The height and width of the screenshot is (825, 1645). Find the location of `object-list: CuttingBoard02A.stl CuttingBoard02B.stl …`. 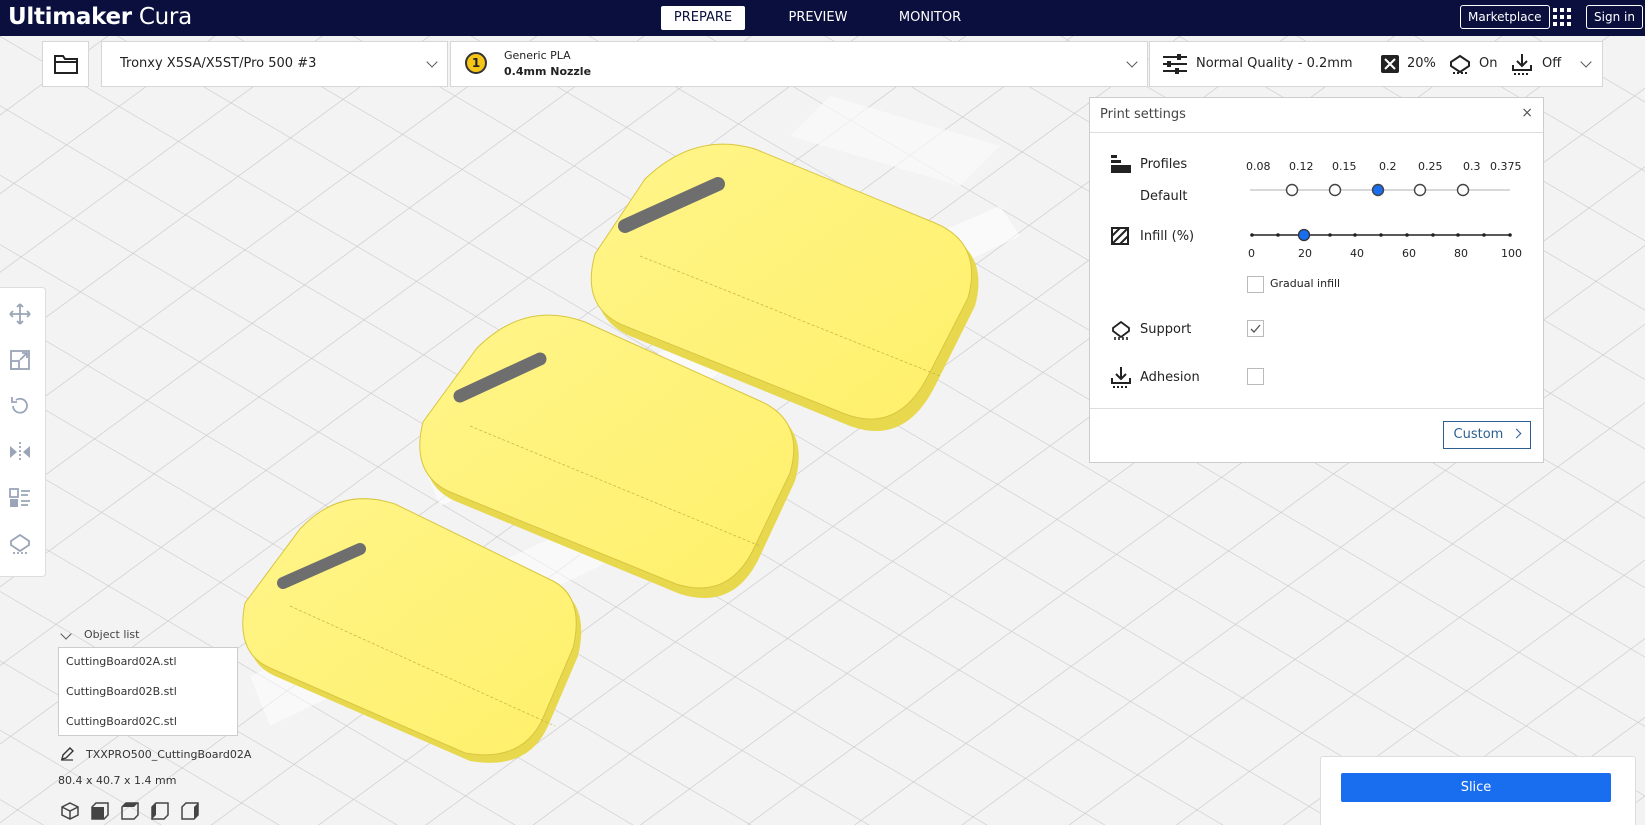

object-list: CuttingBoard02A.stl CuttingBoard02B.stl … is located at coordinates (148, 691).